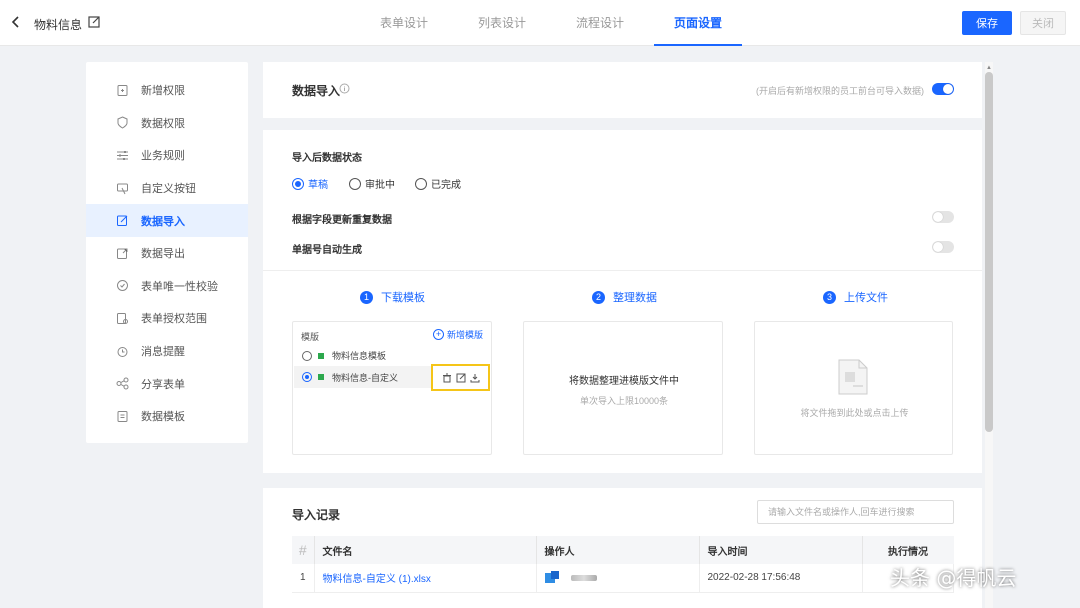 The height and width of the screenshot is (608, 1080). I want to click on scrollbar-thumb, so click(989, 252).